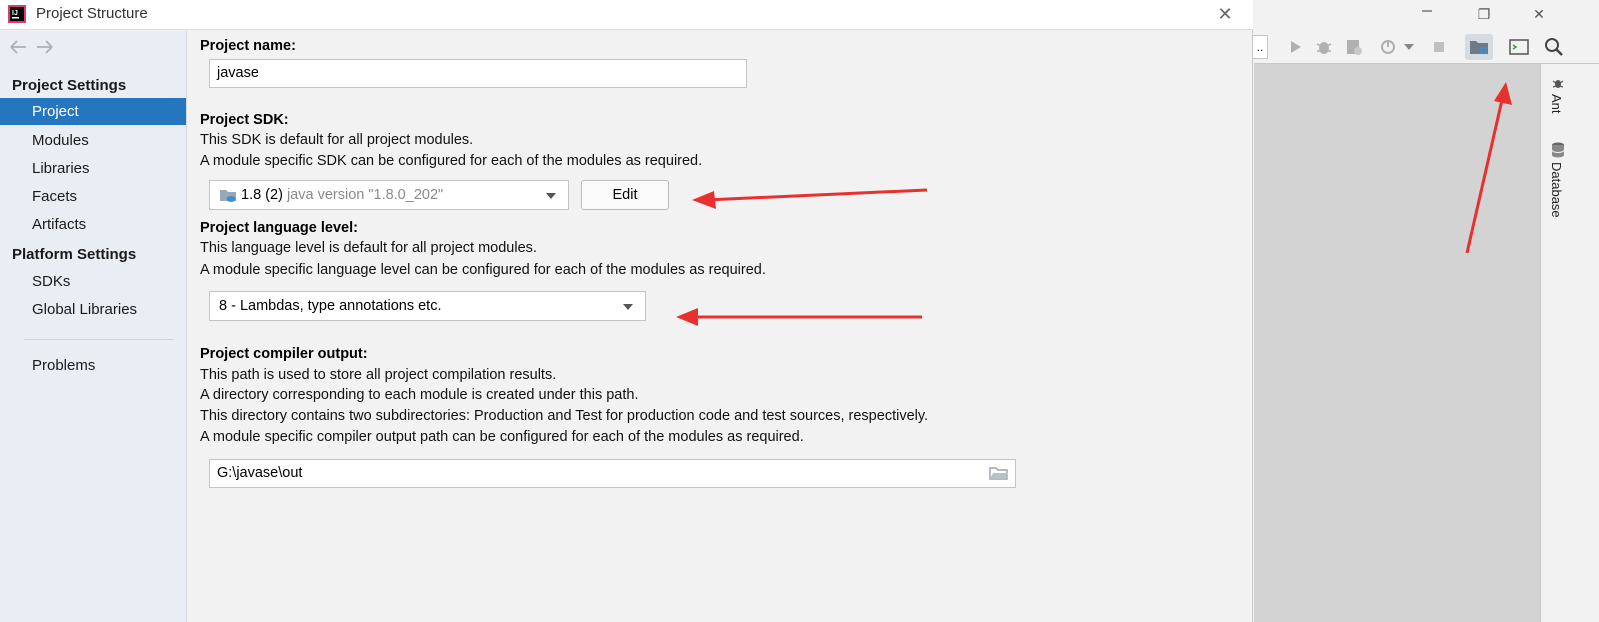  What do you see at coordinates (244, 120) in the screenshot?
I see `project-sdk-label: Project SDK:` at bounding box center [244, 120].